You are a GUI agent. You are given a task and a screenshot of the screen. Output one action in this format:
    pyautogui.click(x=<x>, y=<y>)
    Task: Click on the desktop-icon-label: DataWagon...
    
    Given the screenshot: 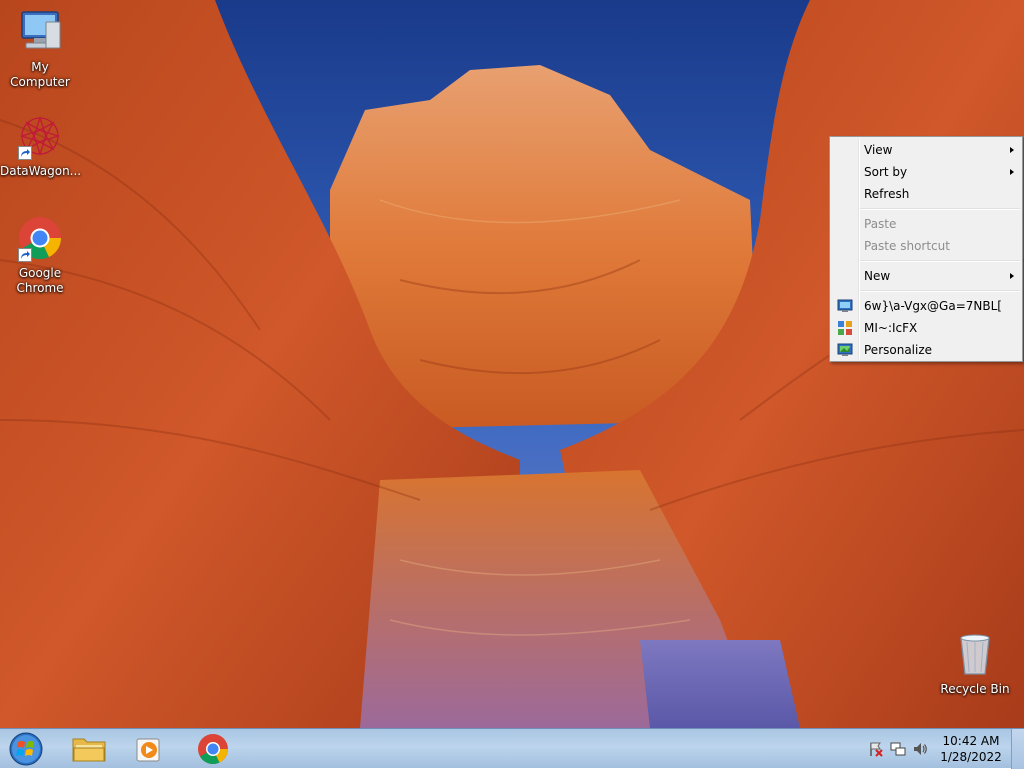 What is the action you would take?
    pyautogui.click(x=41, y=171)
    